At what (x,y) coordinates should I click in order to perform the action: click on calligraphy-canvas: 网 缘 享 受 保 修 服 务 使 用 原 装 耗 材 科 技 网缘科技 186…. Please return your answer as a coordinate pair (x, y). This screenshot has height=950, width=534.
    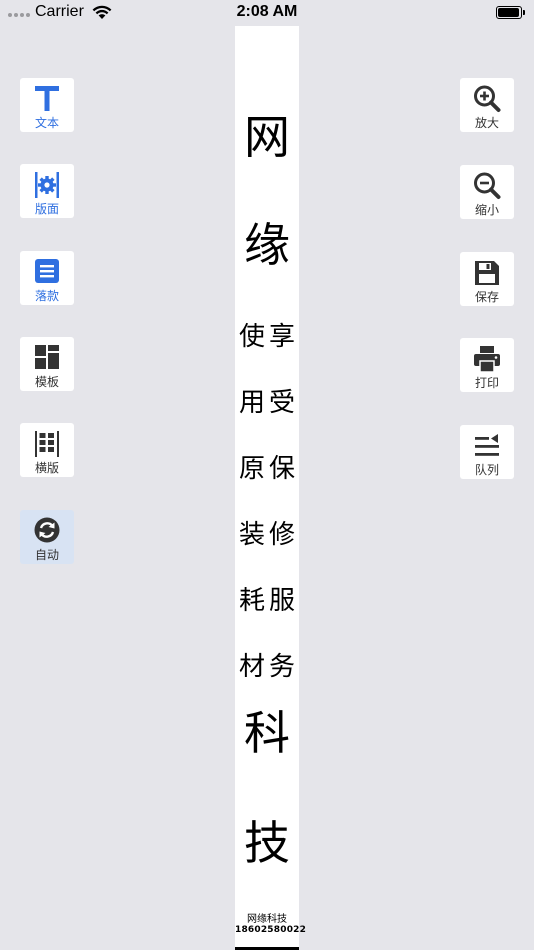
    Looking at the image, I should click on (271, 488).